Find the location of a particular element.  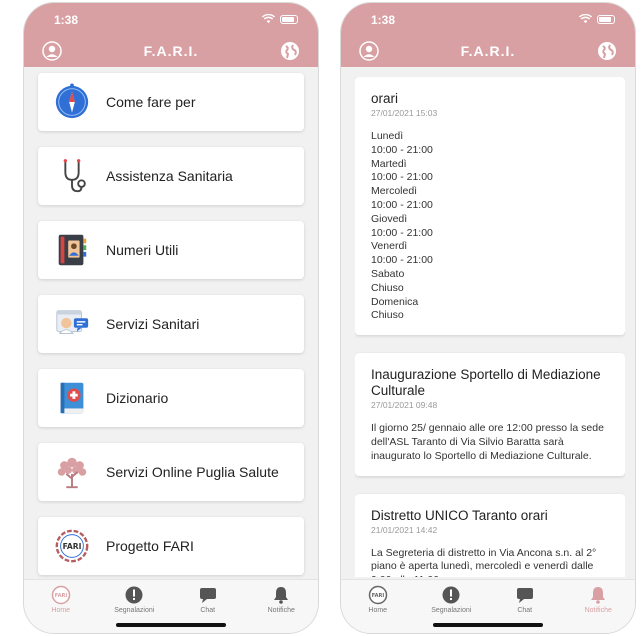

compass-icon is located at coordinates (72, 102).